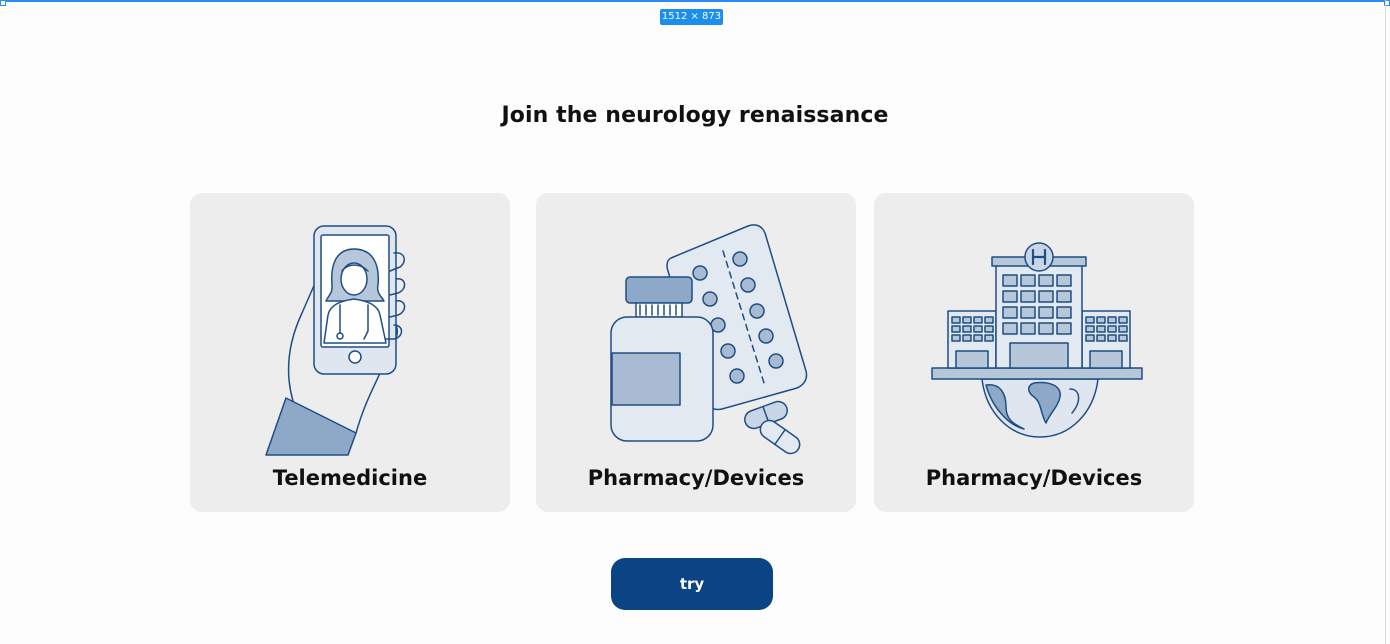 The width and height of the screenshot is (1390, 644). Describe the element at coordinates (1034, 478) in the screenshot. I see `card-label-pharmacy-devices-hospital: Pharmacy/Devices` at that location.